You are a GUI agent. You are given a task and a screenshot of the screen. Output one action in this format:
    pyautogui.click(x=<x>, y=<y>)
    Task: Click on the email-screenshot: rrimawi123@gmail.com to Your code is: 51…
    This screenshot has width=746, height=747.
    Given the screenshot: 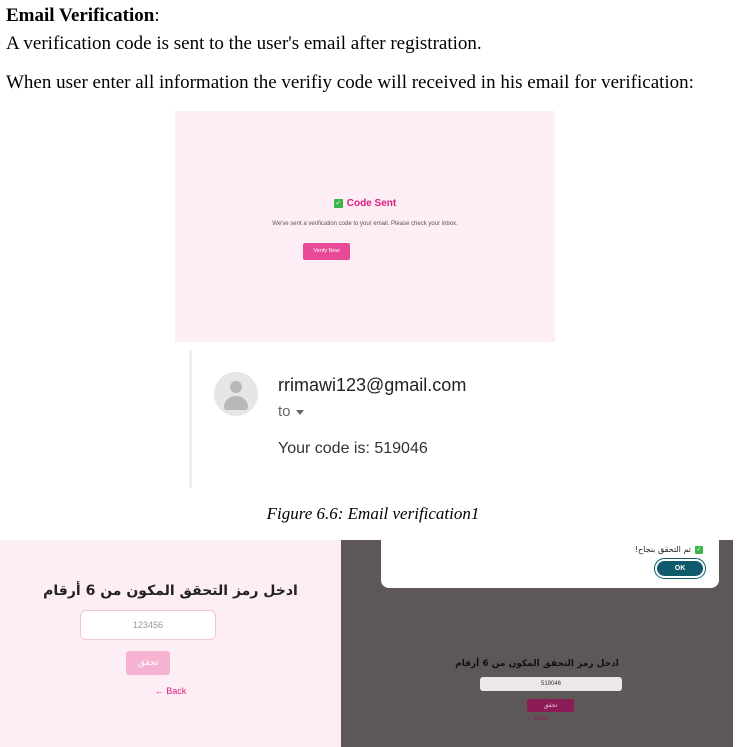 What is the action you would take?
    pyautogui.click(x=463, y=419)
    